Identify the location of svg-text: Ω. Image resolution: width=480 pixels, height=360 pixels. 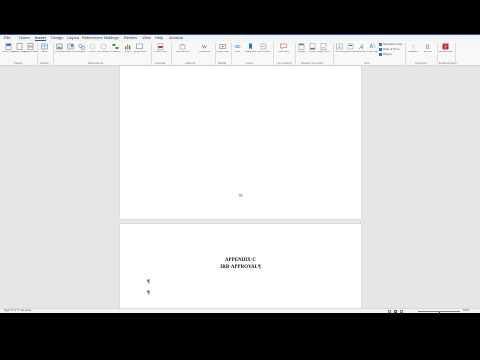
(427, 48).